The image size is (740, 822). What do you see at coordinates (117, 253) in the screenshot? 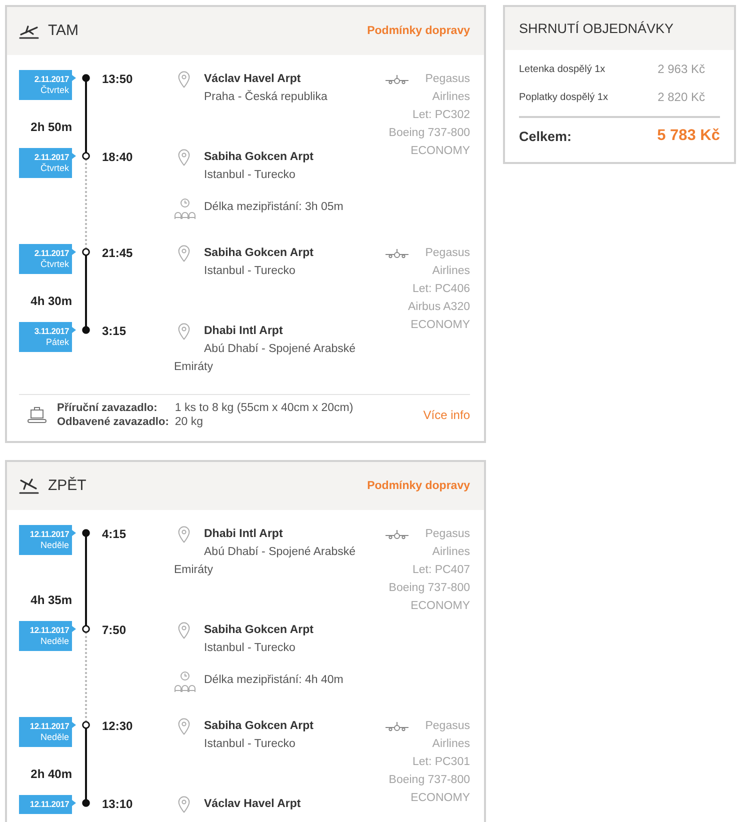
I see `stop-time: 21:45` at bounding box center [117, 253].